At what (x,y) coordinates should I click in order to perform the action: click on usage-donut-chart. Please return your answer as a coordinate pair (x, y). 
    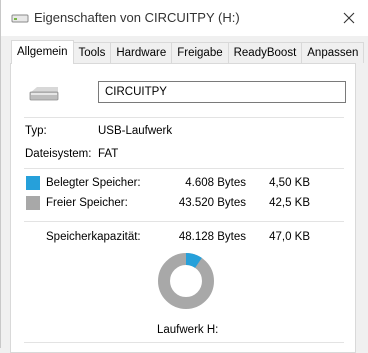
    Looking at the image, I should click on (186, 281).